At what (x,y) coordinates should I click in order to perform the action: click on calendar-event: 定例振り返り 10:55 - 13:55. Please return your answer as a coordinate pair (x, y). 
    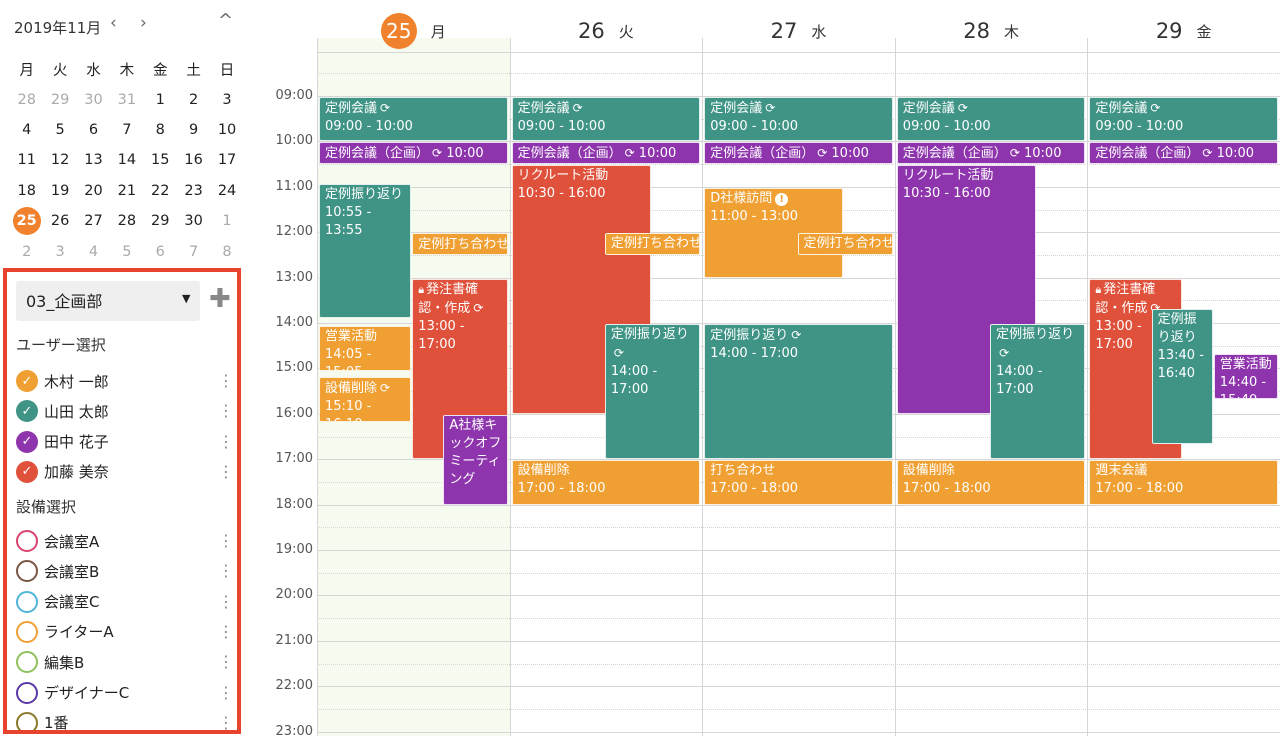
    Looking at the image, I should click on (365, 251).